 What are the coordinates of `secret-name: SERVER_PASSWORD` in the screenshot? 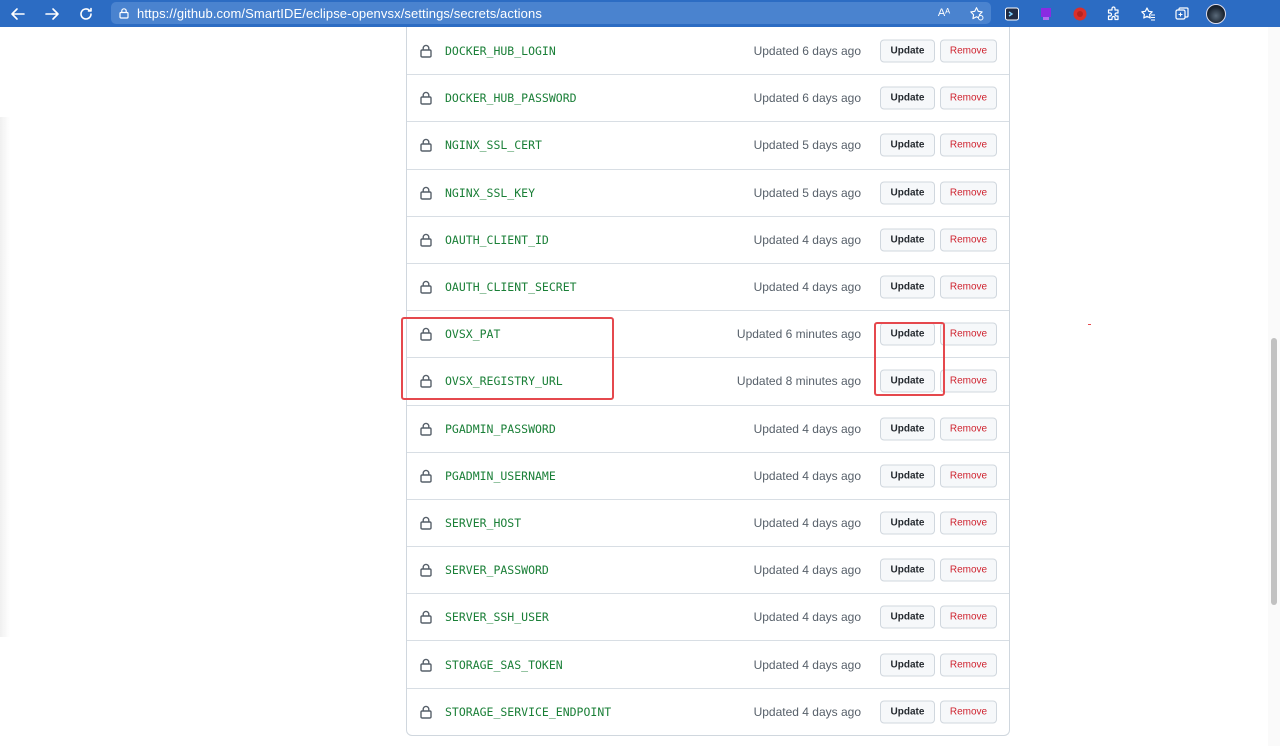 It's located at (497, 570).